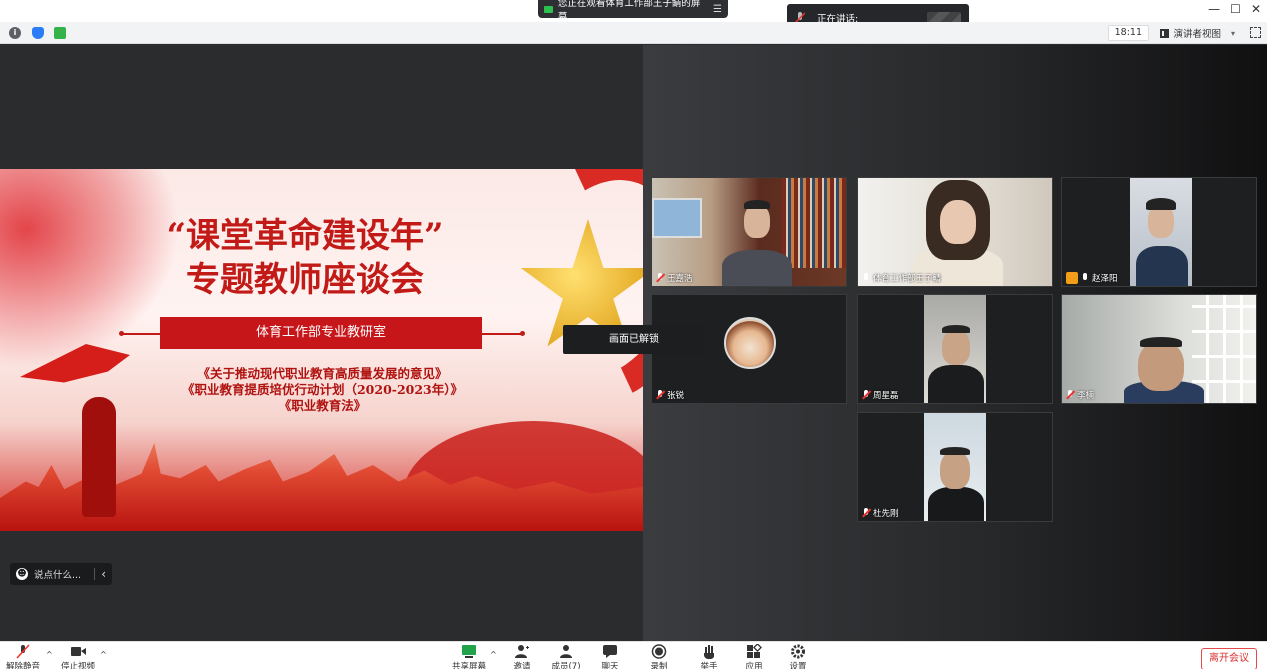  I want to click on unmute-button: 解除静音, so click(23, 656).